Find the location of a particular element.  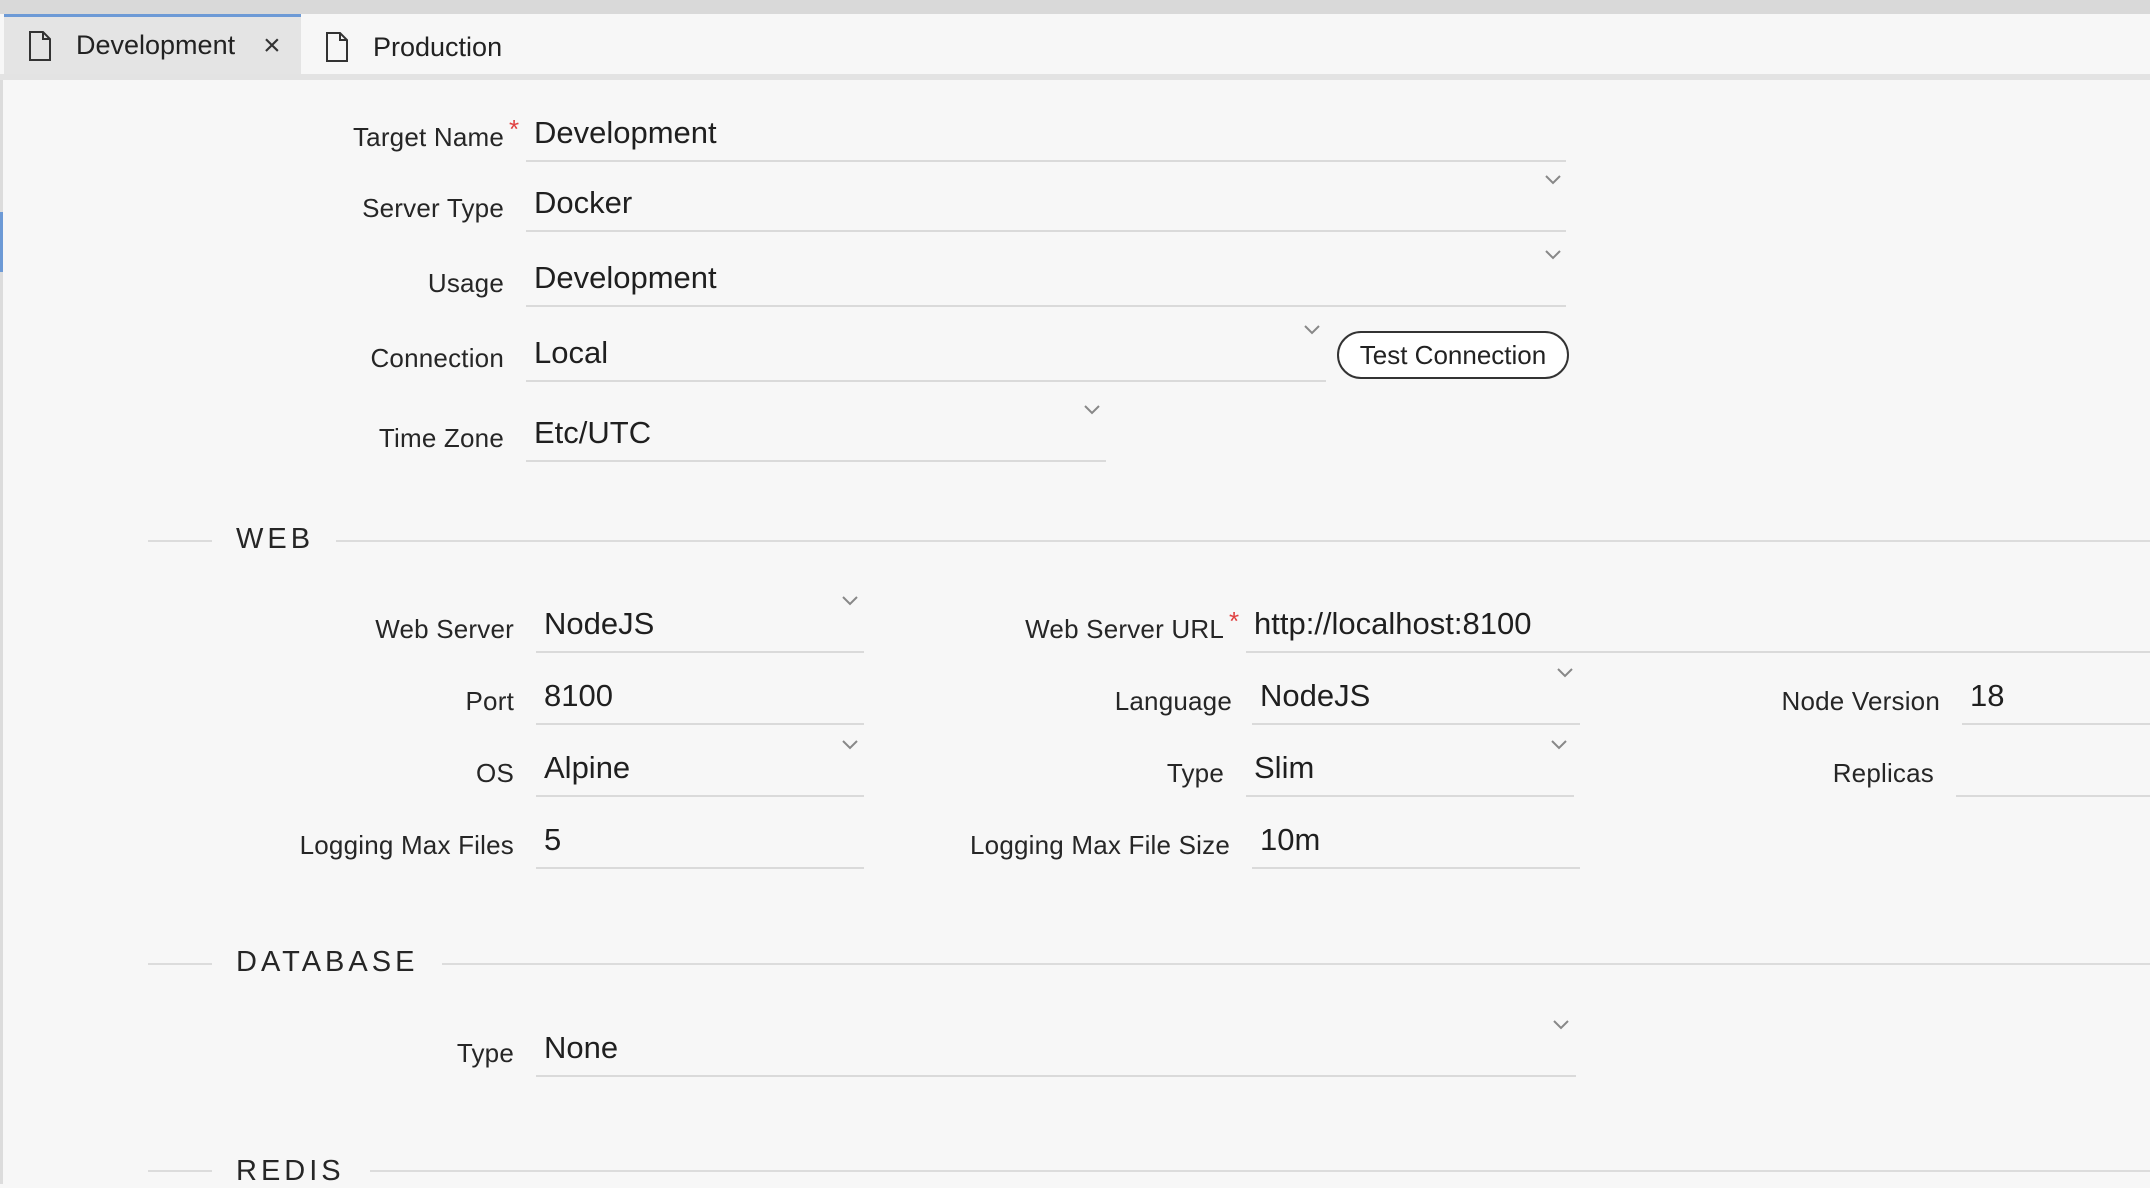

close-icon: × is located at coordinates (272, 45).